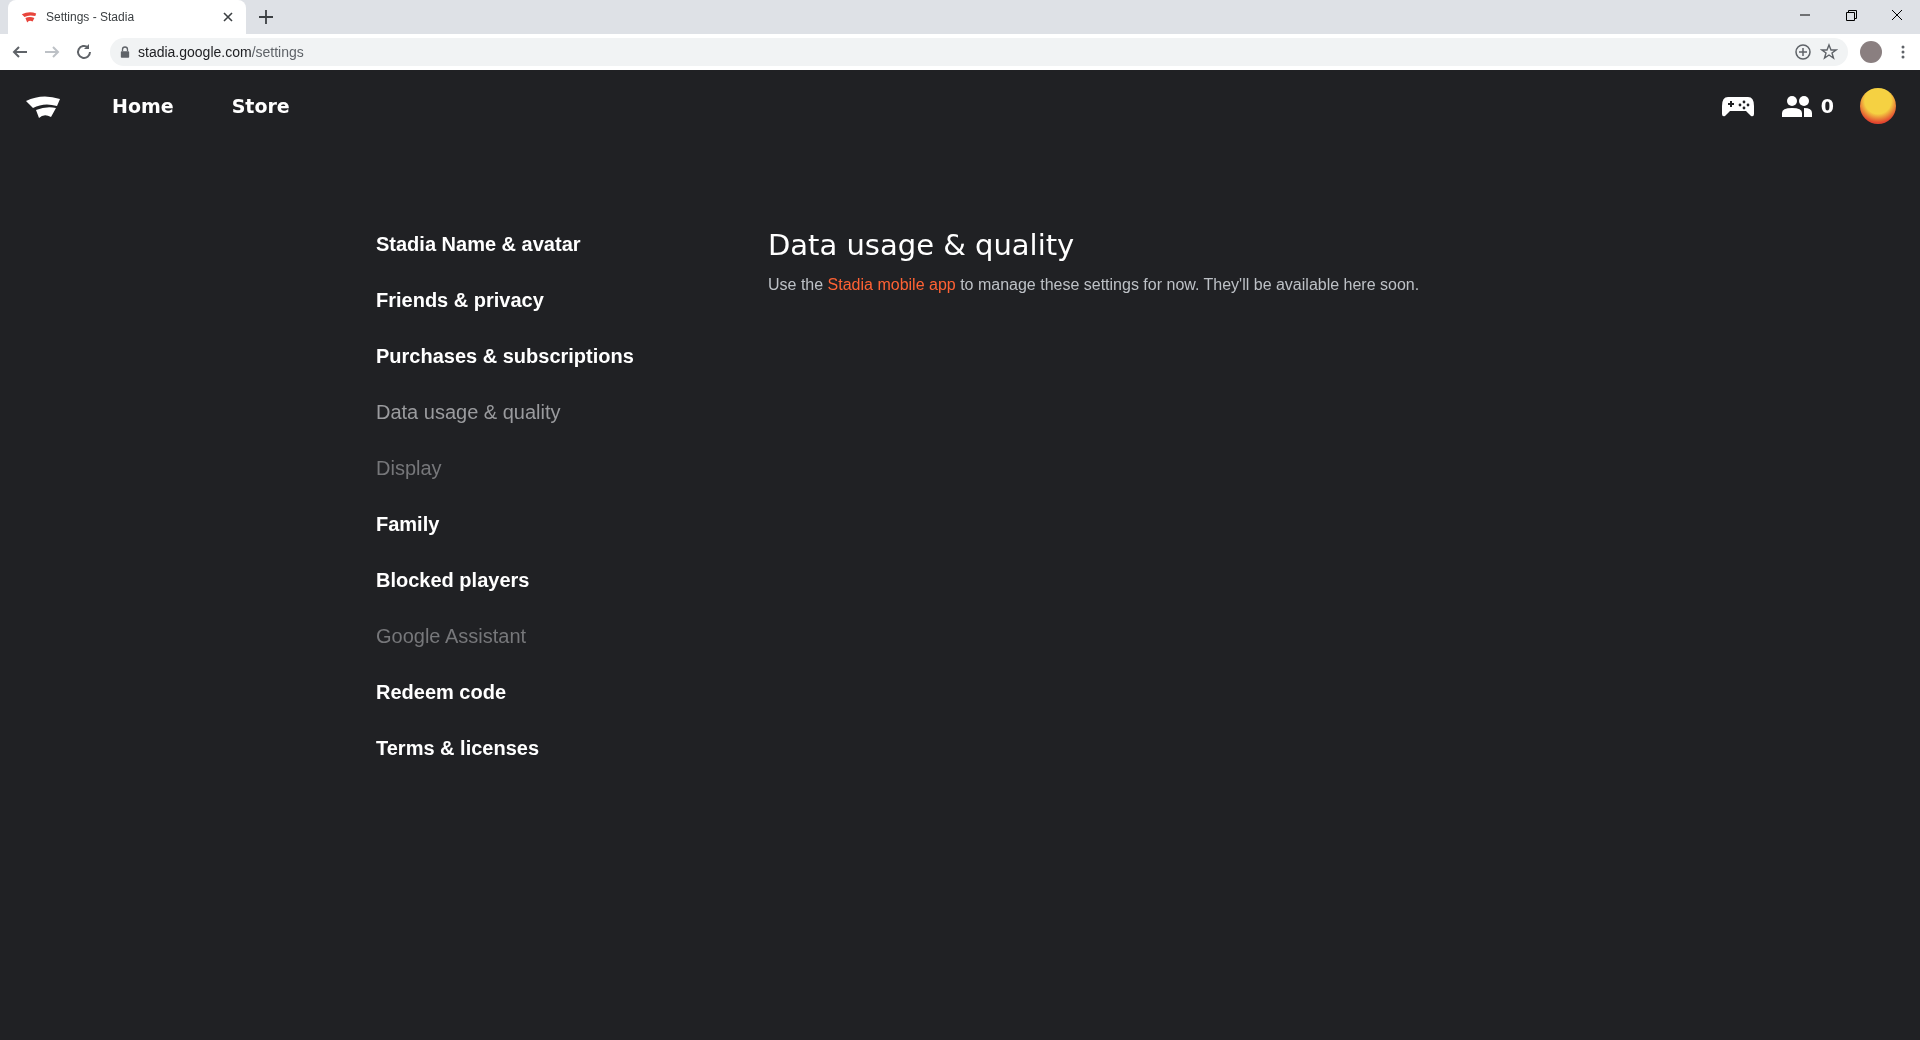  I want to click on user-avatar, so click(1878, 106).